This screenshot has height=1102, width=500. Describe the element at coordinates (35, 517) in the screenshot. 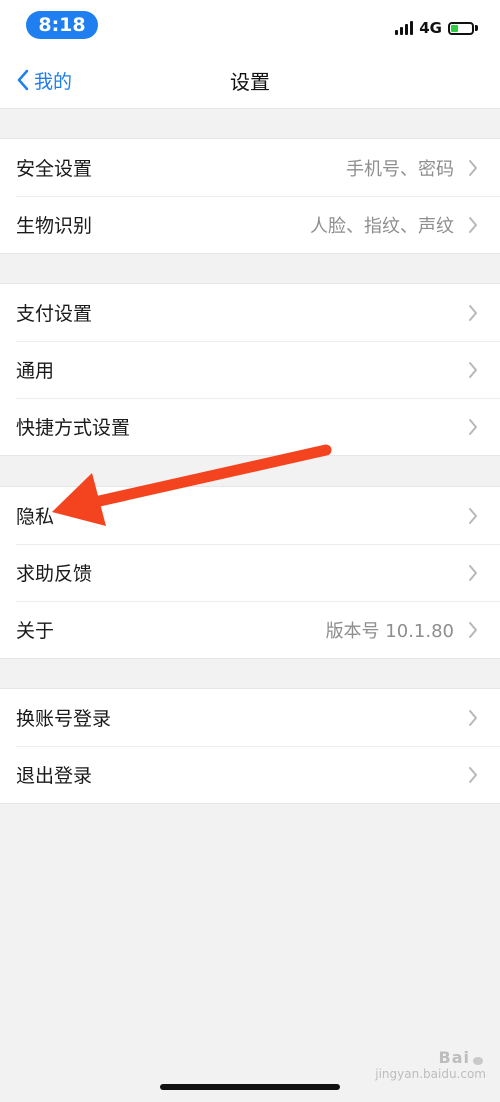

I see `row-label: 隐私` at that location.